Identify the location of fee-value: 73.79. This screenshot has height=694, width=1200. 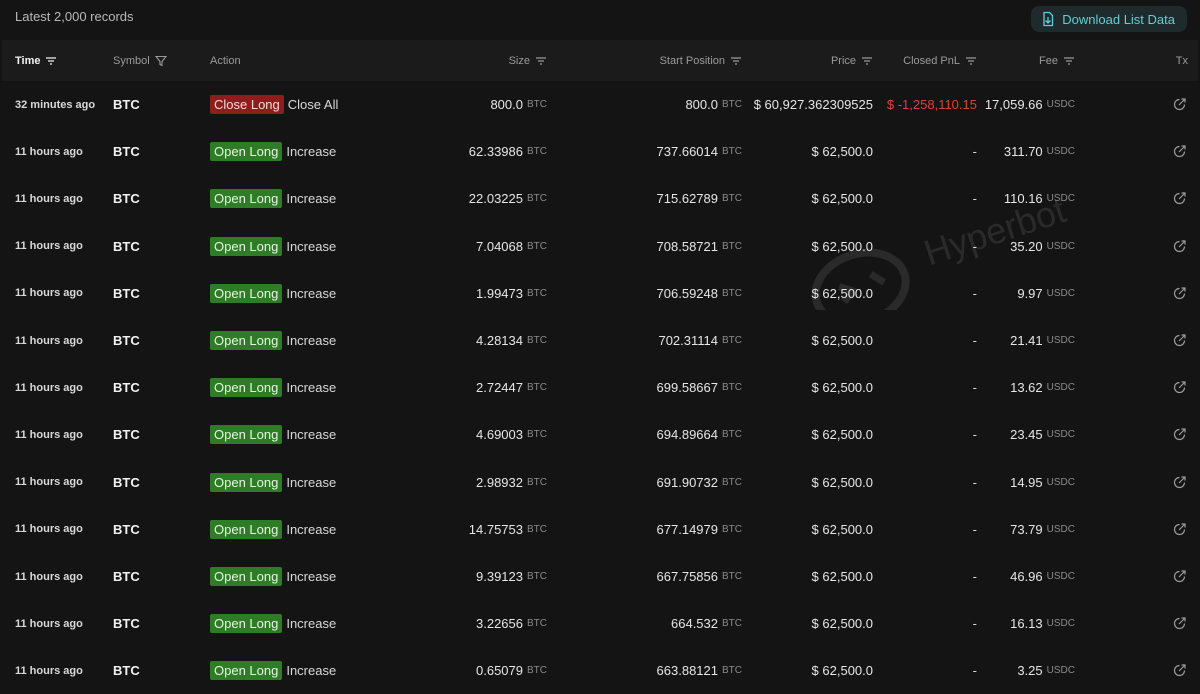
(1026, 529).